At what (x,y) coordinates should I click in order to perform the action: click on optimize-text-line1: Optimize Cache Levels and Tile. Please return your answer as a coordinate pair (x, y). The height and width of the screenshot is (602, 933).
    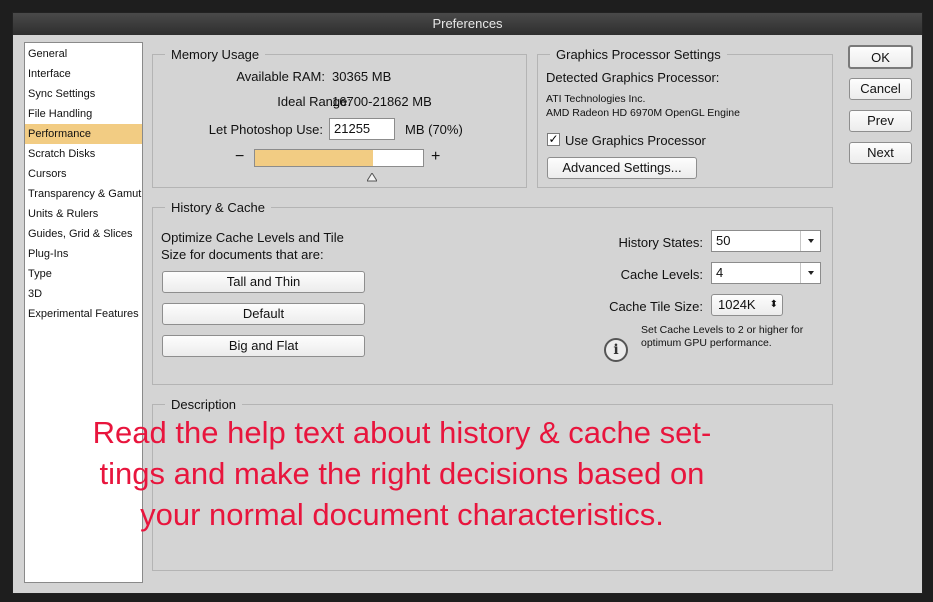
    Looking at the image, I should click on (252, 237).